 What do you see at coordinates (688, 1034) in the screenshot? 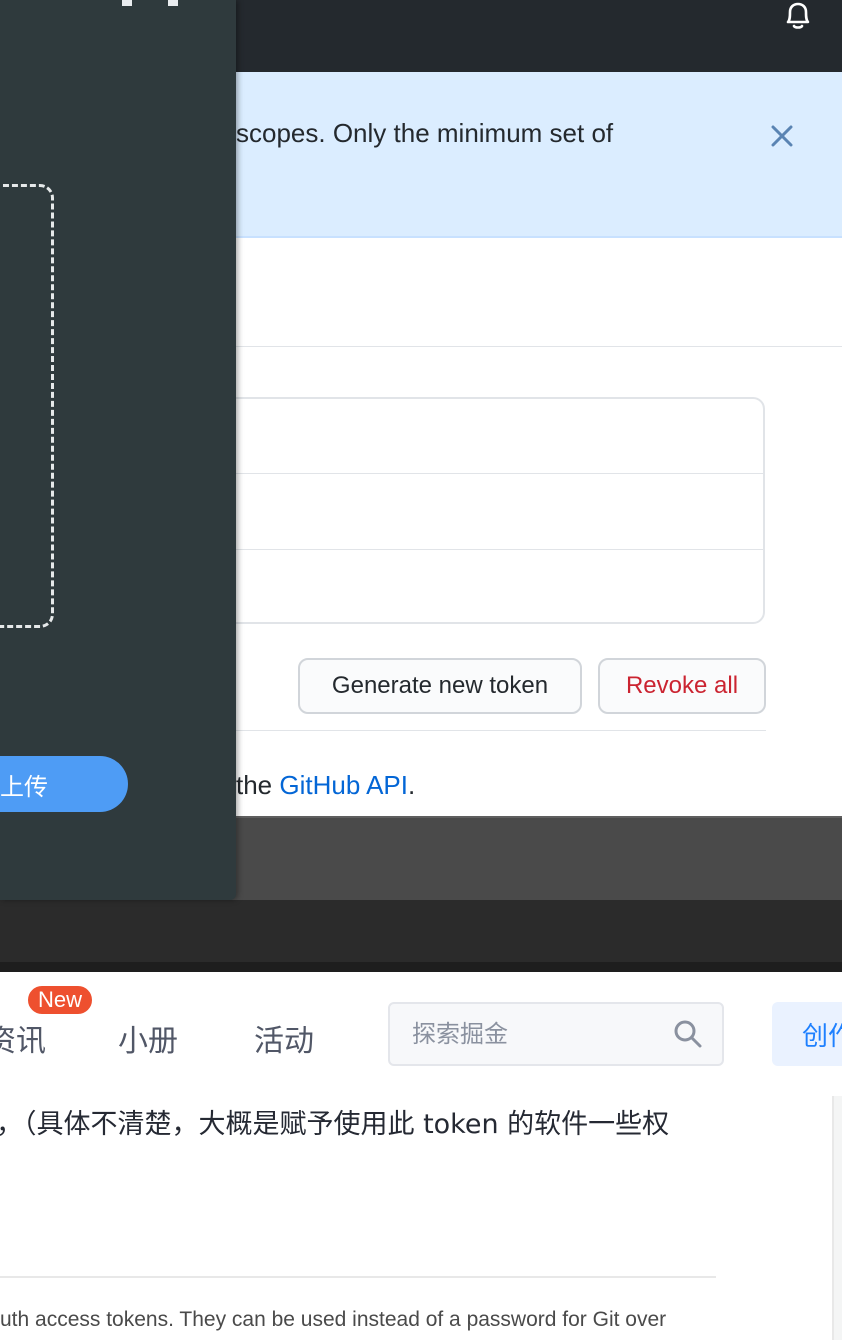
I see `search-icon` at bounding box center [688, 1034].